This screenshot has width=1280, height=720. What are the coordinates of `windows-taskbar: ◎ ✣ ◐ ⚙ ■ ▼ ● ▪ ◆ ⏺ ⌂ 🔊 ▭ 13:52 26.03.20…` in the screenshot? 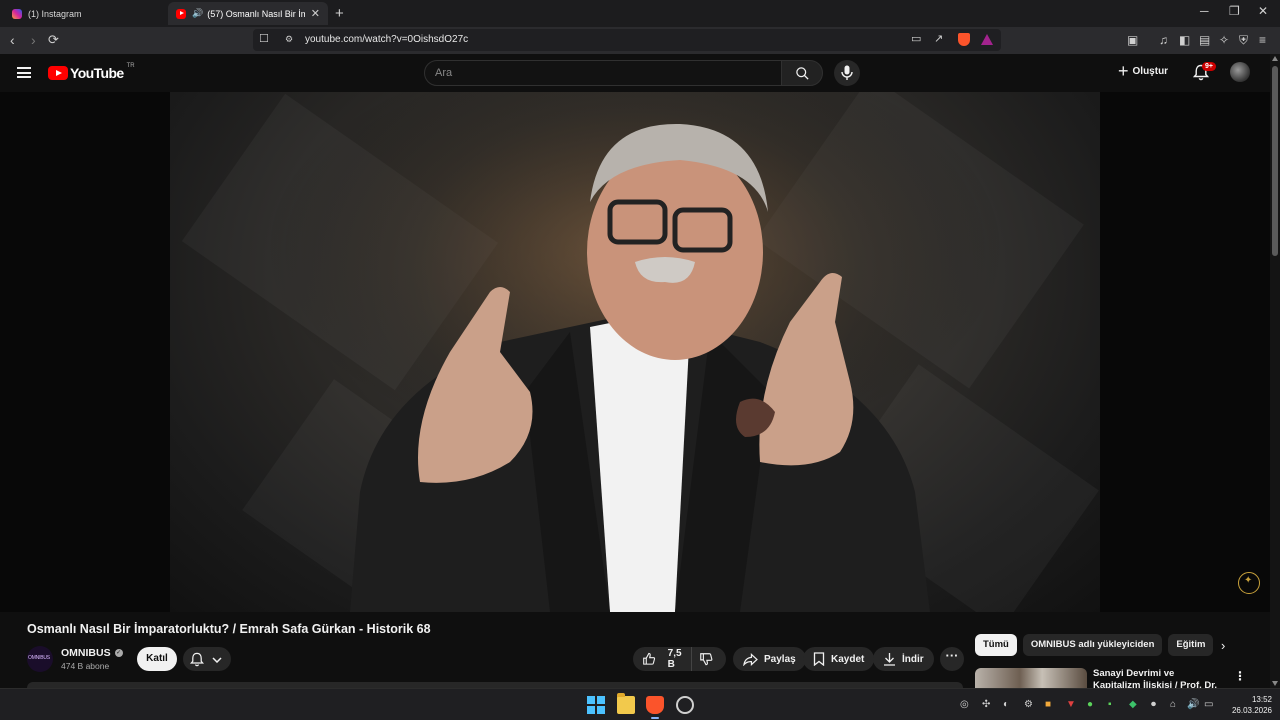 It's located at (640, 704).